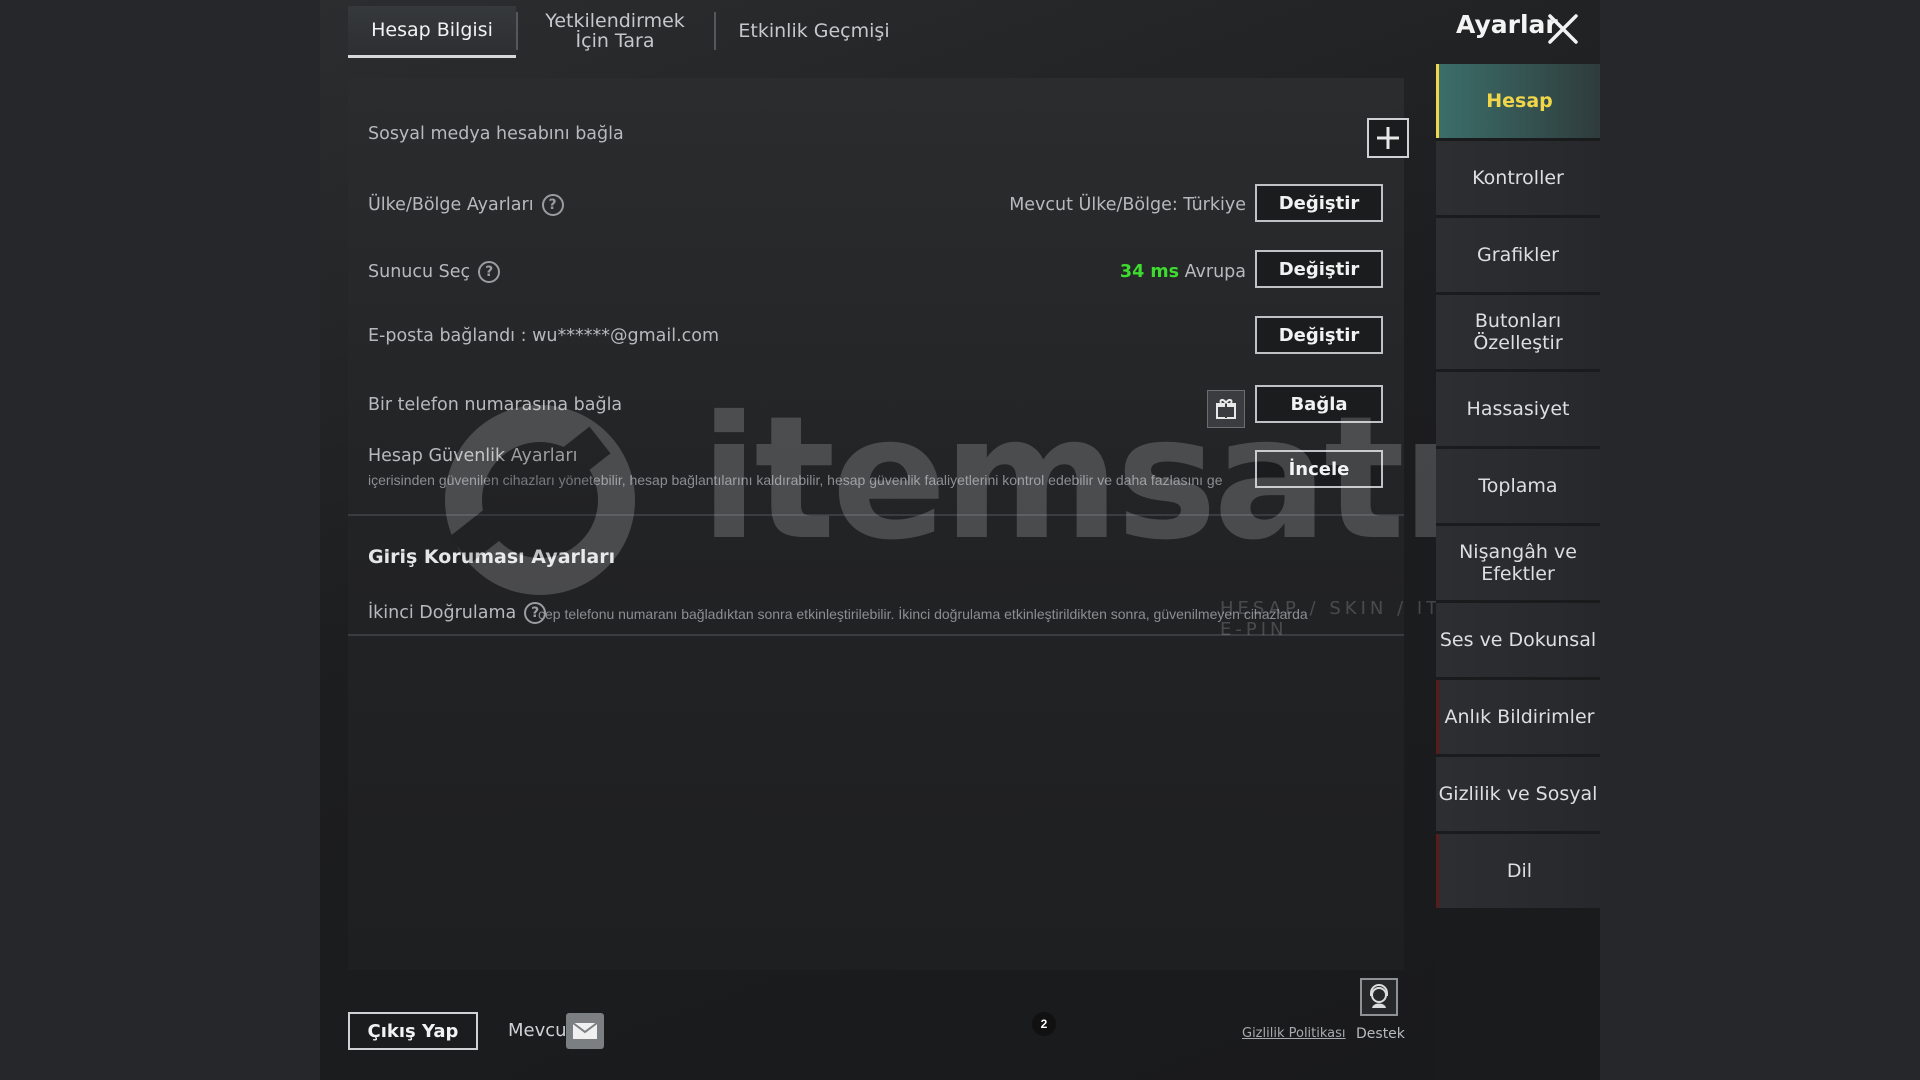  What do you see at coordinates (1183, 272) in the screenshot?
I see `server-status: 34 ms Avrupa` at bounding box center [1183, 272].